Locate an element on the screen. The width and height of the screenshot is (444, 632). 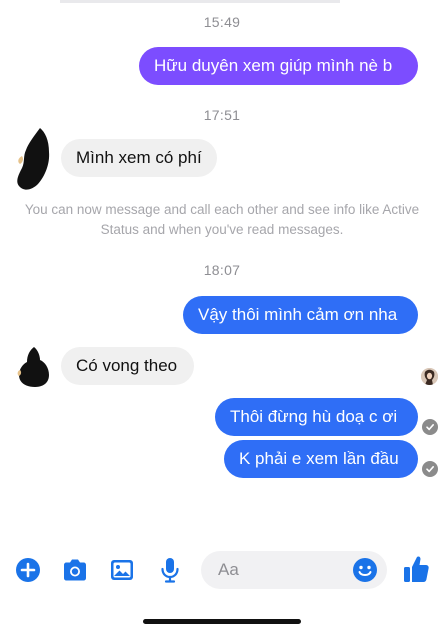
home-indicator is located at coordinates (222, 621).